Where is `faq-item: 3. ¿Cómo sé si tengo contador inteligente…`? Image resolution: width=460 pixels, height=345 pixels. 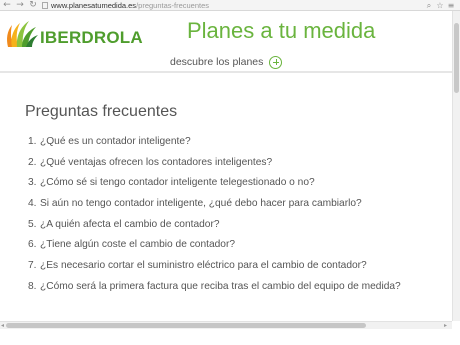 faq-item: 3. ¿Cómo sé si tengo contador inteligente… is located at coordinates (238, 186).